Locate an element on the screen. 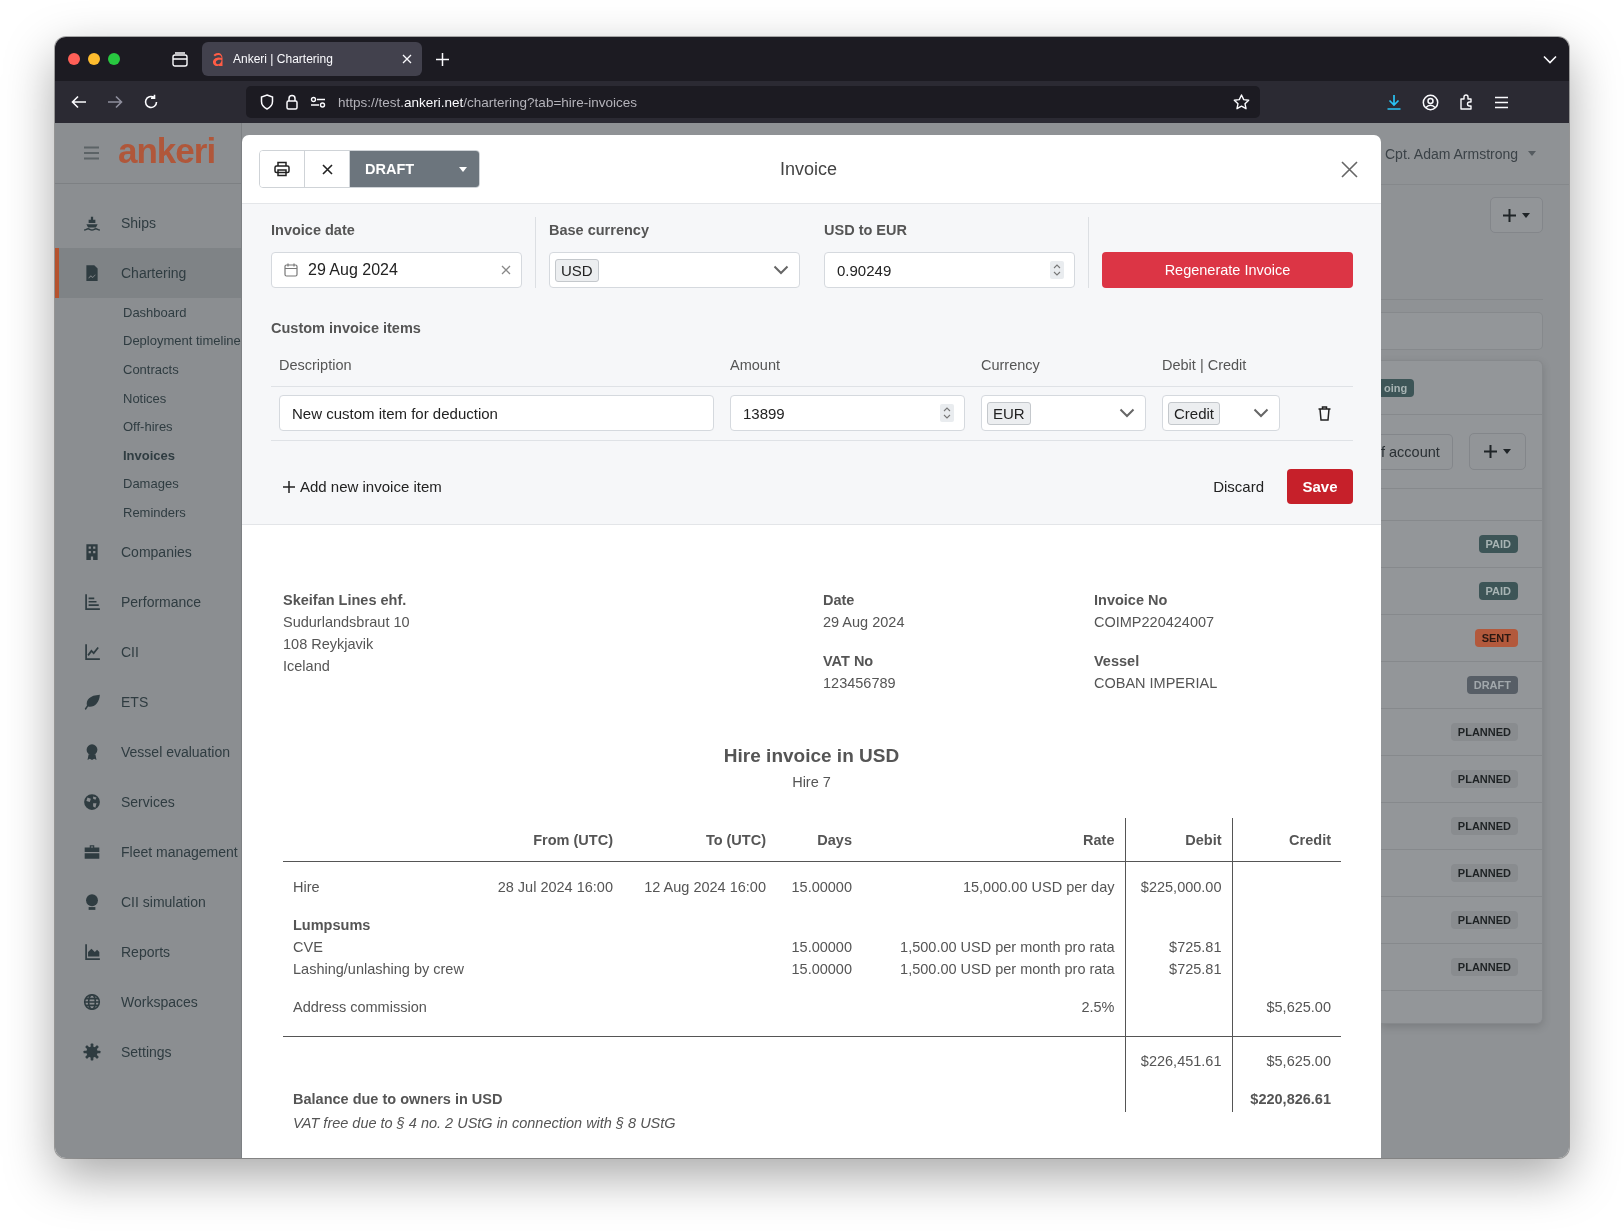 Image resolution: width=1624 pixels, height=1231 pixels. bookmark-star-icon is located at coordinates (1241, 102).